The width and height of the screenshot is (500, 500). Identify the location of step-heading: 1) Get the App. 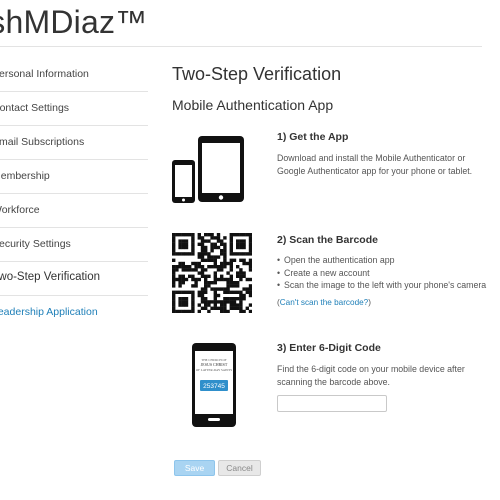
(313, 137).